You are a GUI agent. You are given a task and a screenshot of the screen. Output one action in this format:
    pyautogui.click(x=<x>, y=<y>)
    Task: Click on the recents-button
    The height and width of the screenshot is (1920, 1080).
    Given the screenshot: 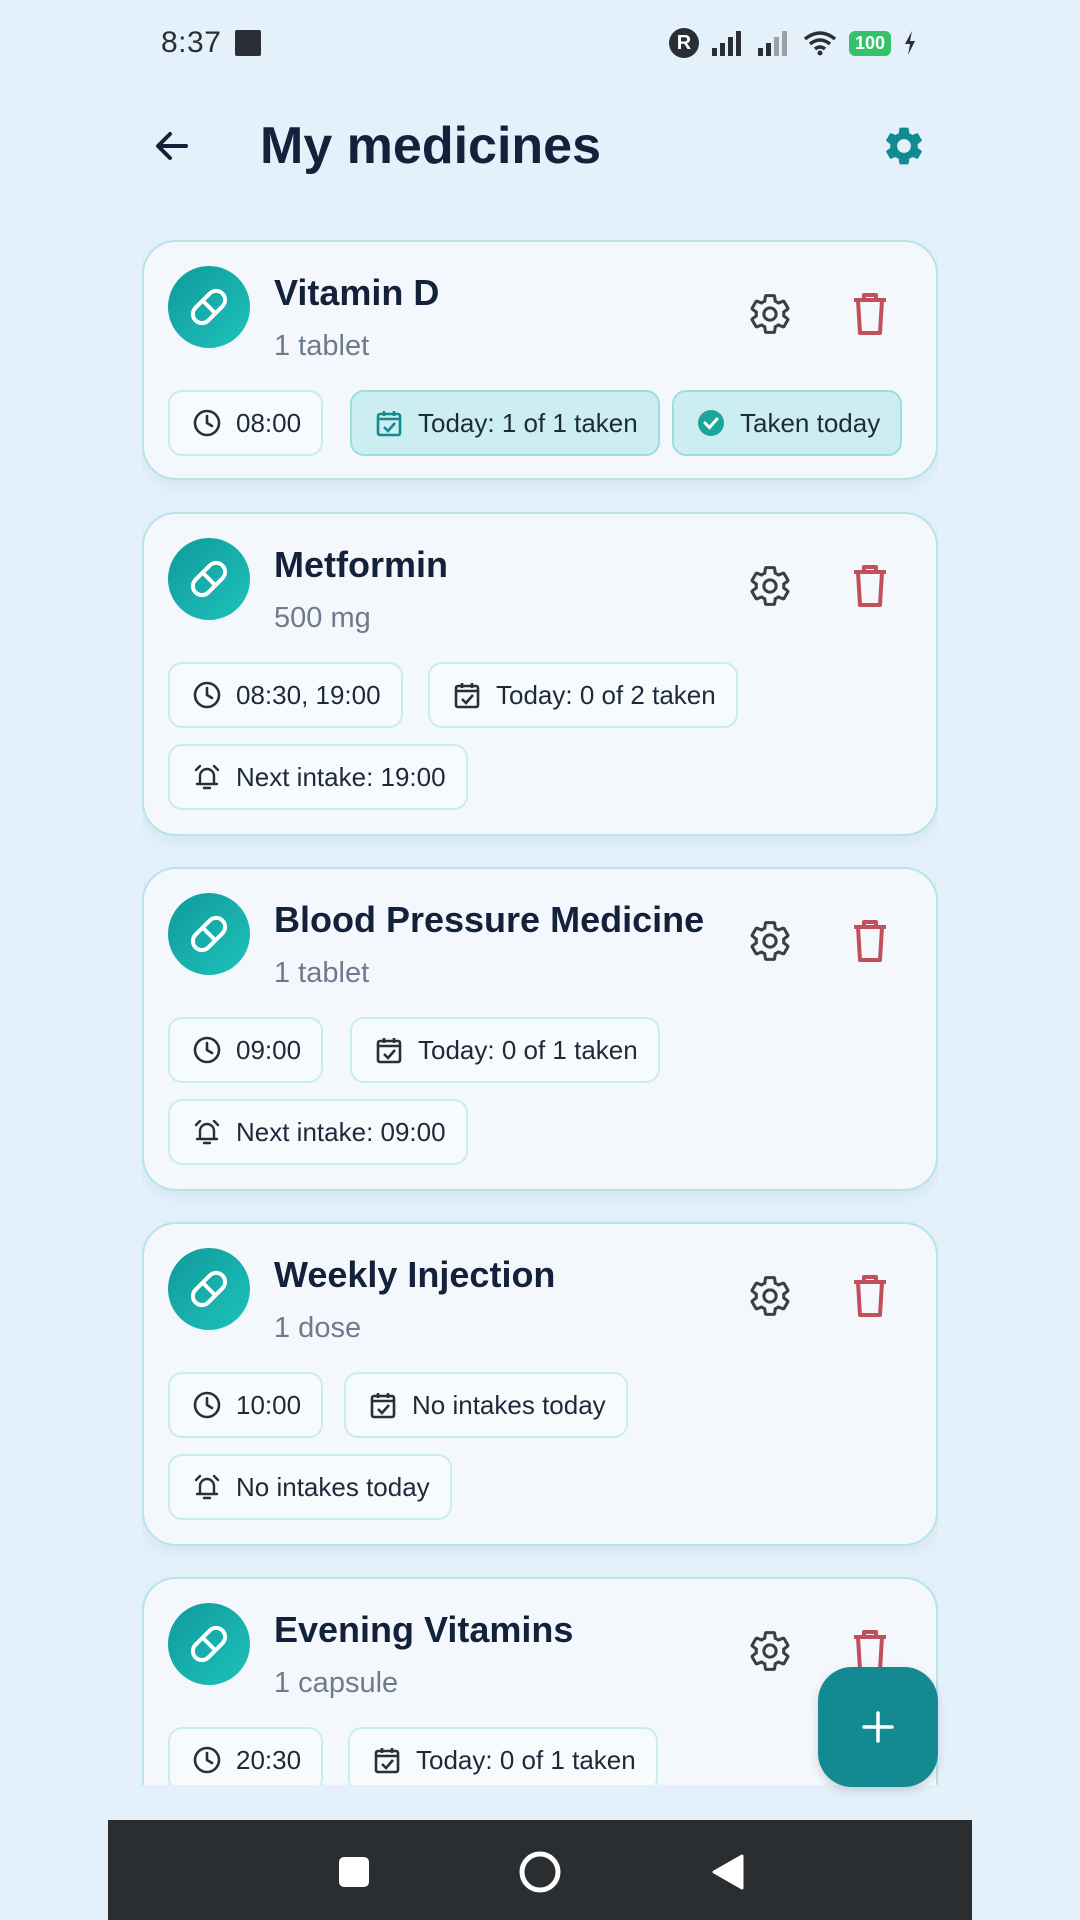 What is the action you would take?
    pyautogui.click(x=354, y=1872)
    